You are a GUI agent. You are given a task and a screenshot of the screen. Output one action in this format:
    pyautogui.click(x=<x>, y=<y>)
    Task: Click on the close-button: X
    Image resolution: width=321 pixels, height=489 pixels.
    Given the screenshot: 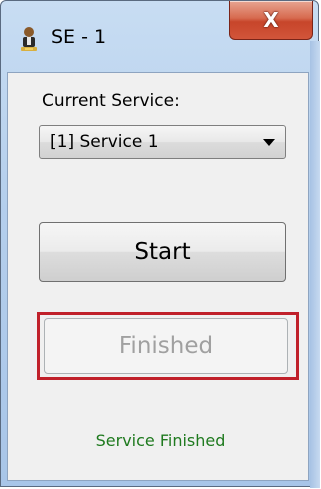 What is the action you would take?
    pyautogui.click(x=271, y=20)
    